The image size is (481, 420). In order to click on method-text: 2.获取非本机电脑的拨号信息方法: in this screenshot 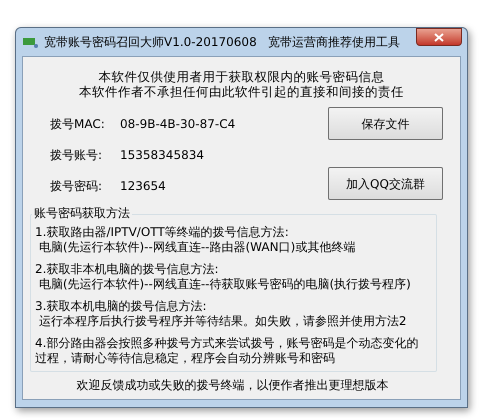, I will do `click(127, 269)`.